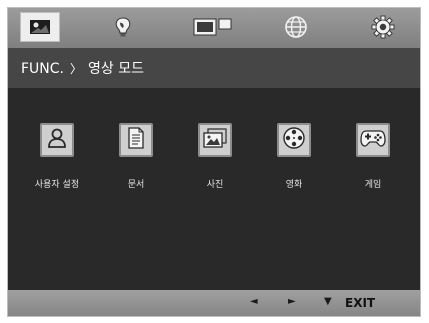 Image resolution: width=429 pixels, height=323 pixels. I want to click on right-arrow-button: ►, so click(292, 301).